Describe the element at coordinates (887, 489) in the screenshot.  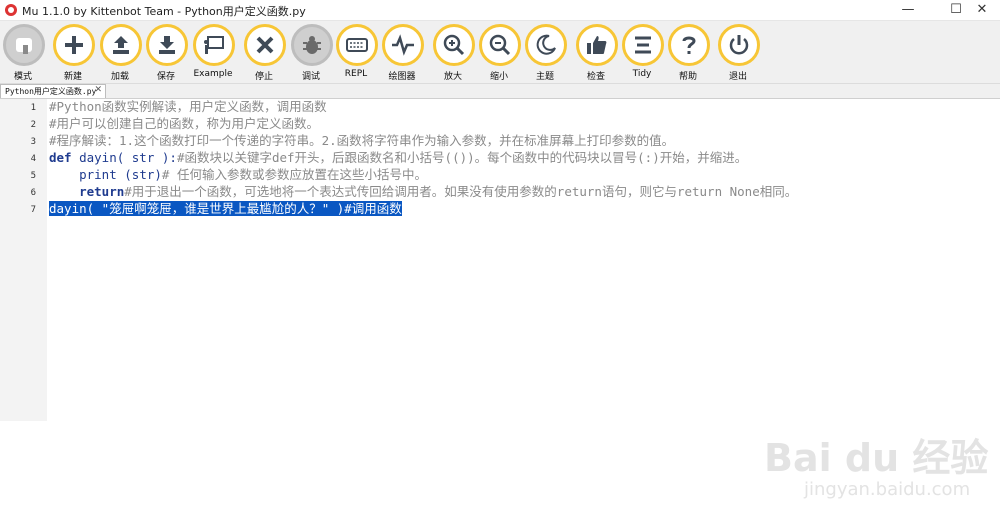
I see `watermark-url: jingyan.baidu.com` at that location.